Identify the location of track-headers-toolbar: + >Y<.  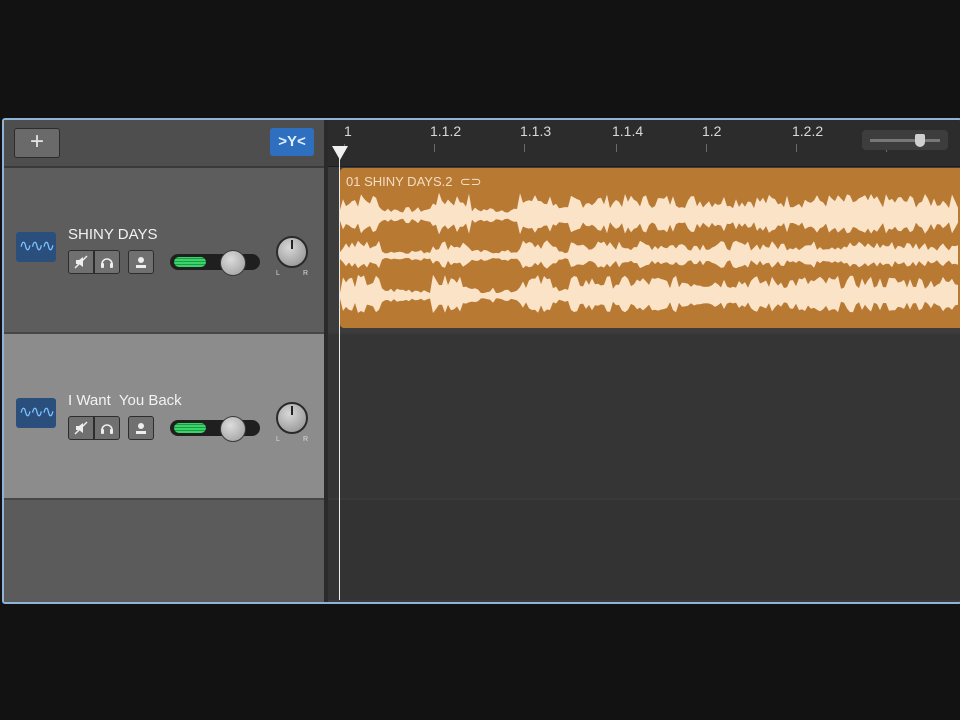
(164, 144).